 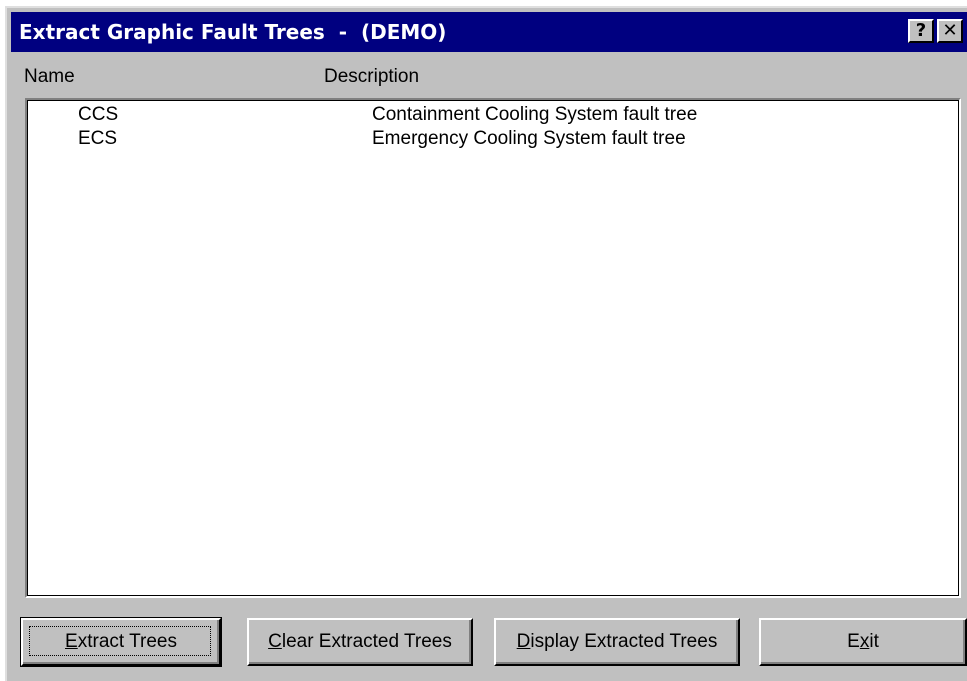 I want to click on tree-name: CCS, so click(x=98, y=114).